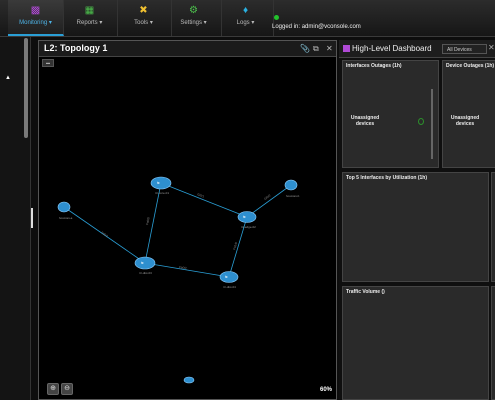 This screenshot has height=400, width=495. Describe the element at coordinates (145, 265) in the screenshot. I see `router-icon: ⇆ rtr-dist-03` at that location.